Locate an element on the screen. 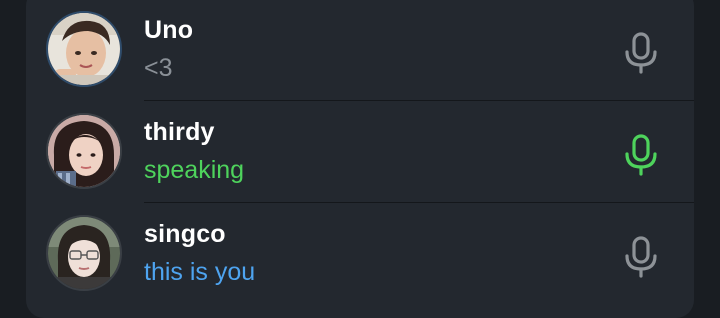  participant-name: Uno is located at coordinates (169, 30).